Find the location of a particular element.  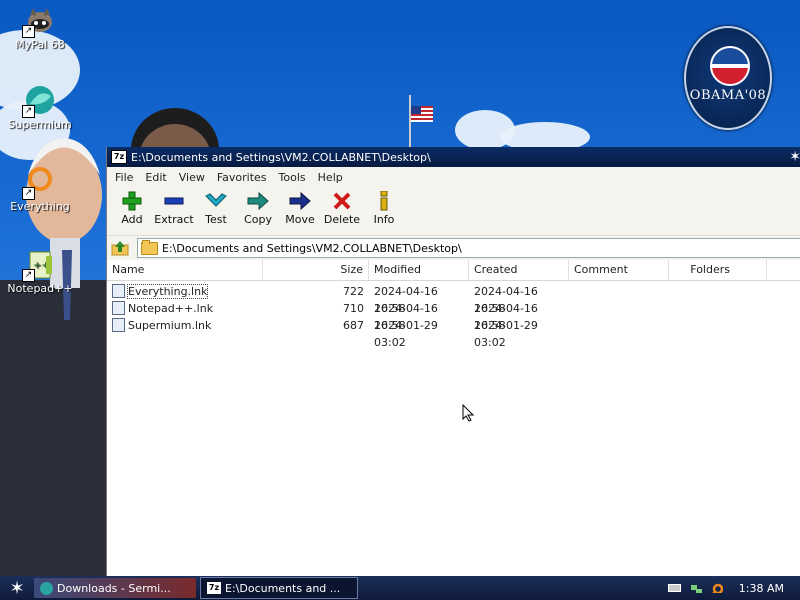

desktop-icon-everything: ↗ Everything is located at coordinates (40, 189).